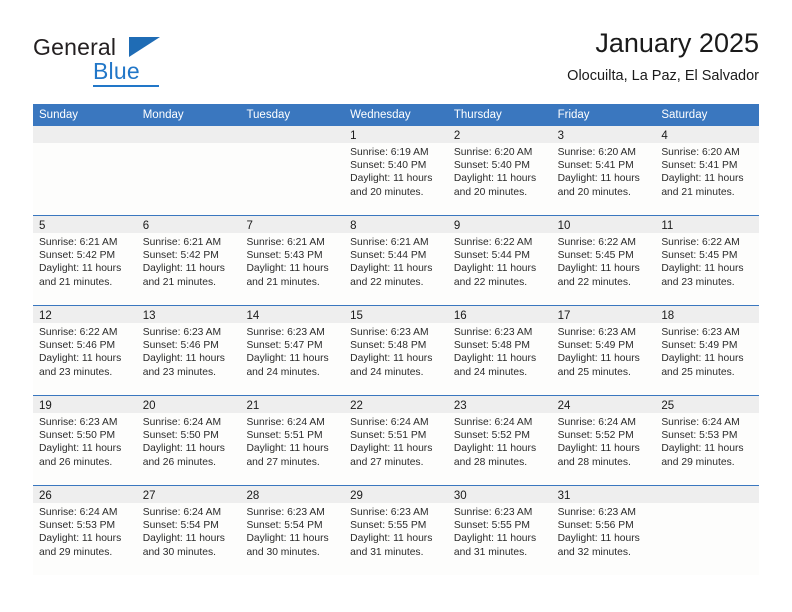 This screenshot has height=612, width=792. Describe the element at coordinates (677, 43) in the screenshot. I see `page-title: January 2025` at that location.